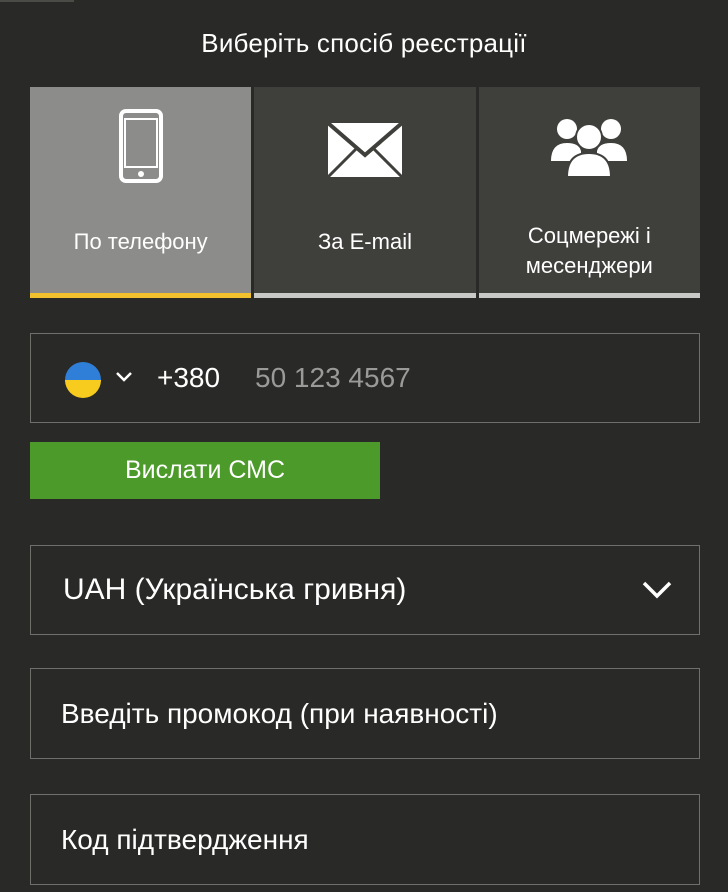 The width and height of the screenshot is (728, 892). I want to click on phone-field: +380 50 123 4567, so click(365, 378).